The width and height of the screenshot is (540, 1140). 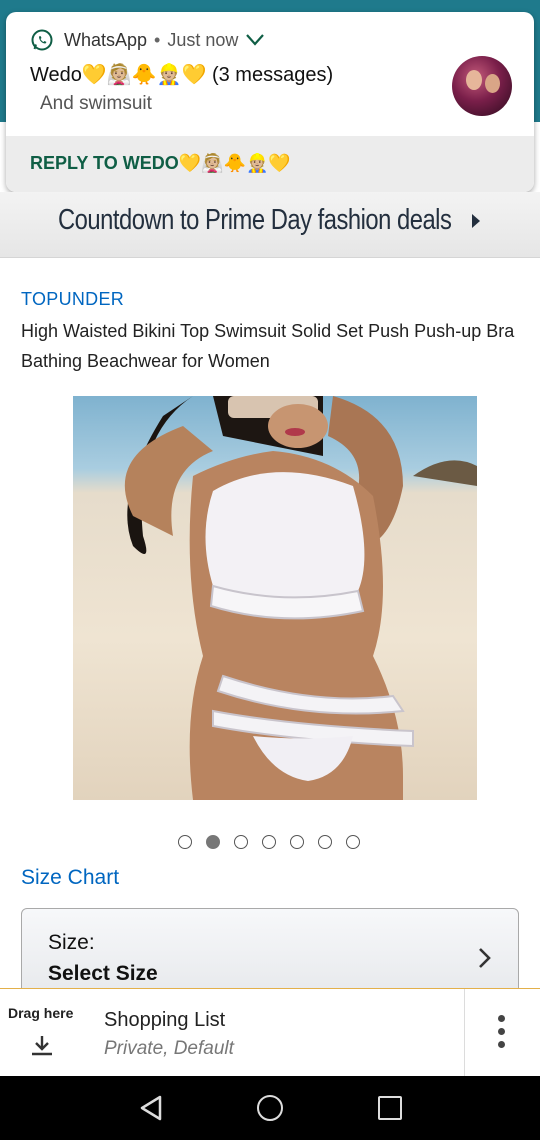 What do you see at coordinates (42, 1046) in the screenshot?
I see `download-icon` at bounding box center [42, 1046].